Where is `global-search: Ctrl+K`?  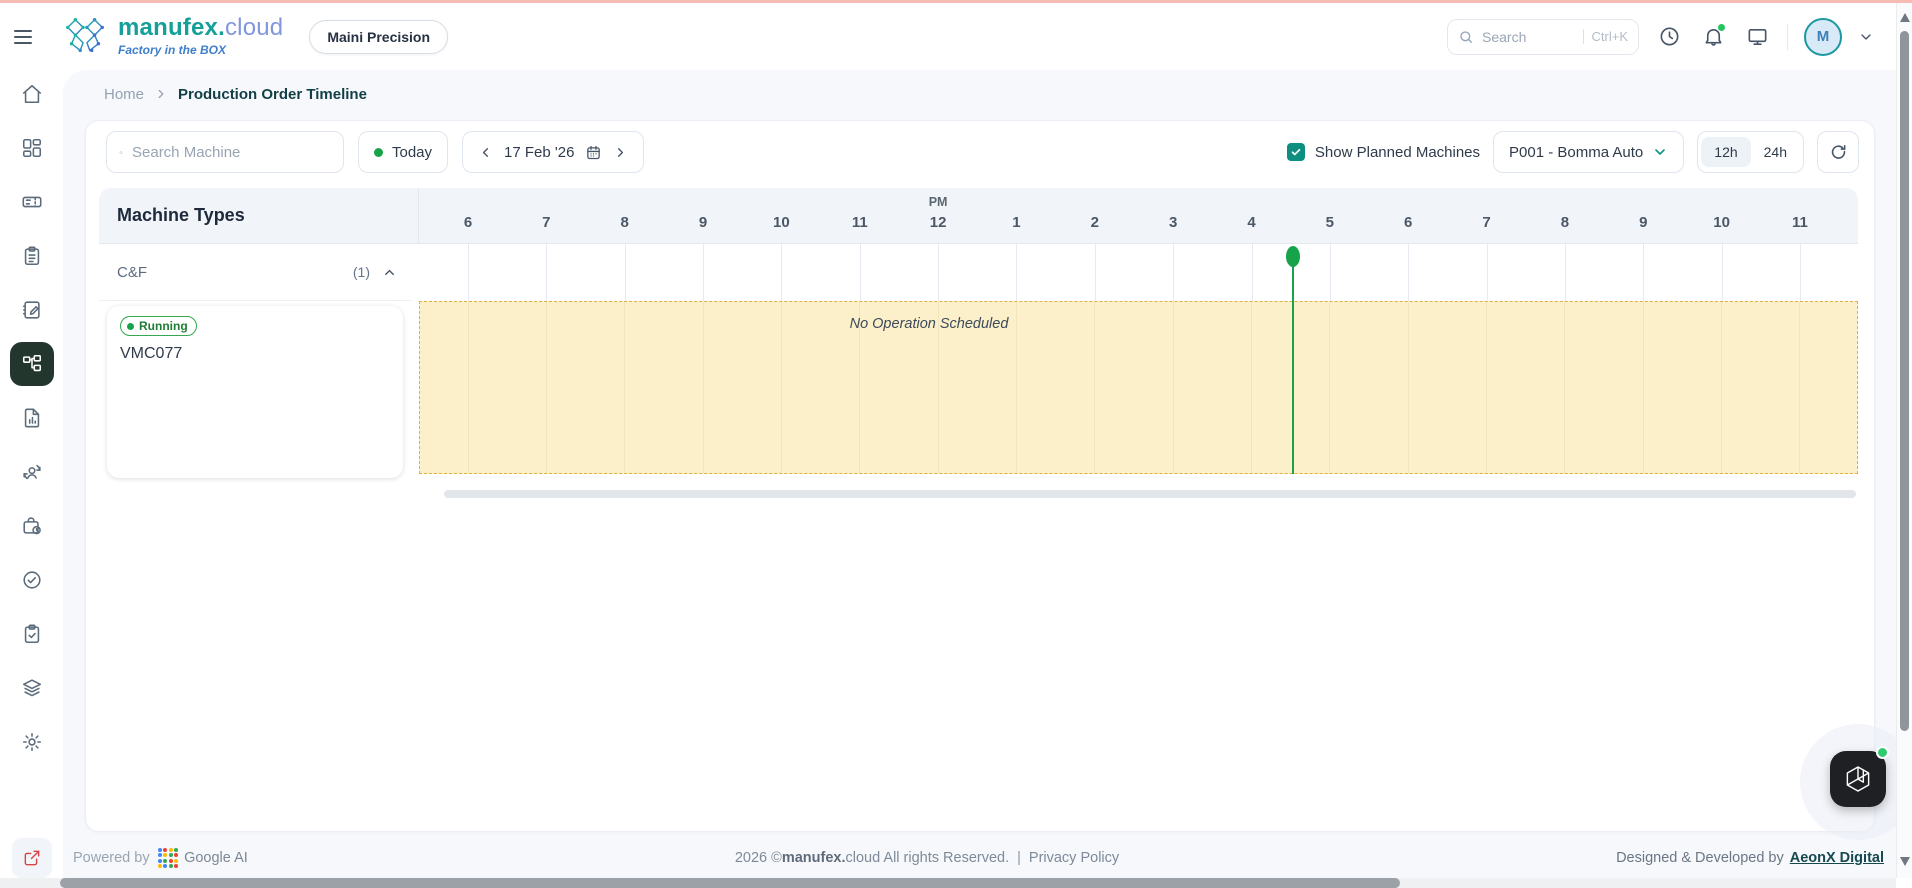
global-search: Ctrl+K is located at coordinates (1543, 36).